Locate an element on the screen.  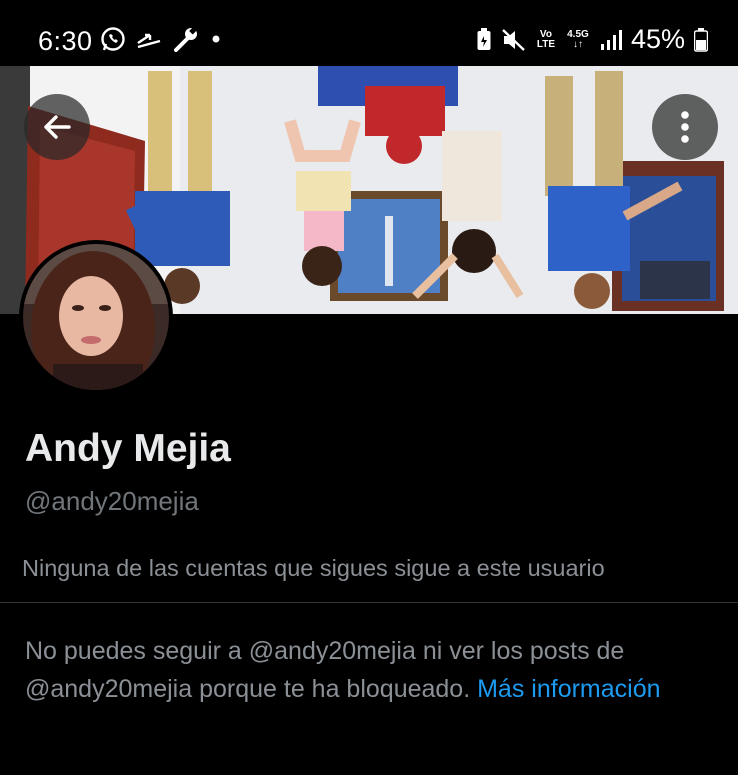
arrow-left-icon is located at coordinates (57, 127).